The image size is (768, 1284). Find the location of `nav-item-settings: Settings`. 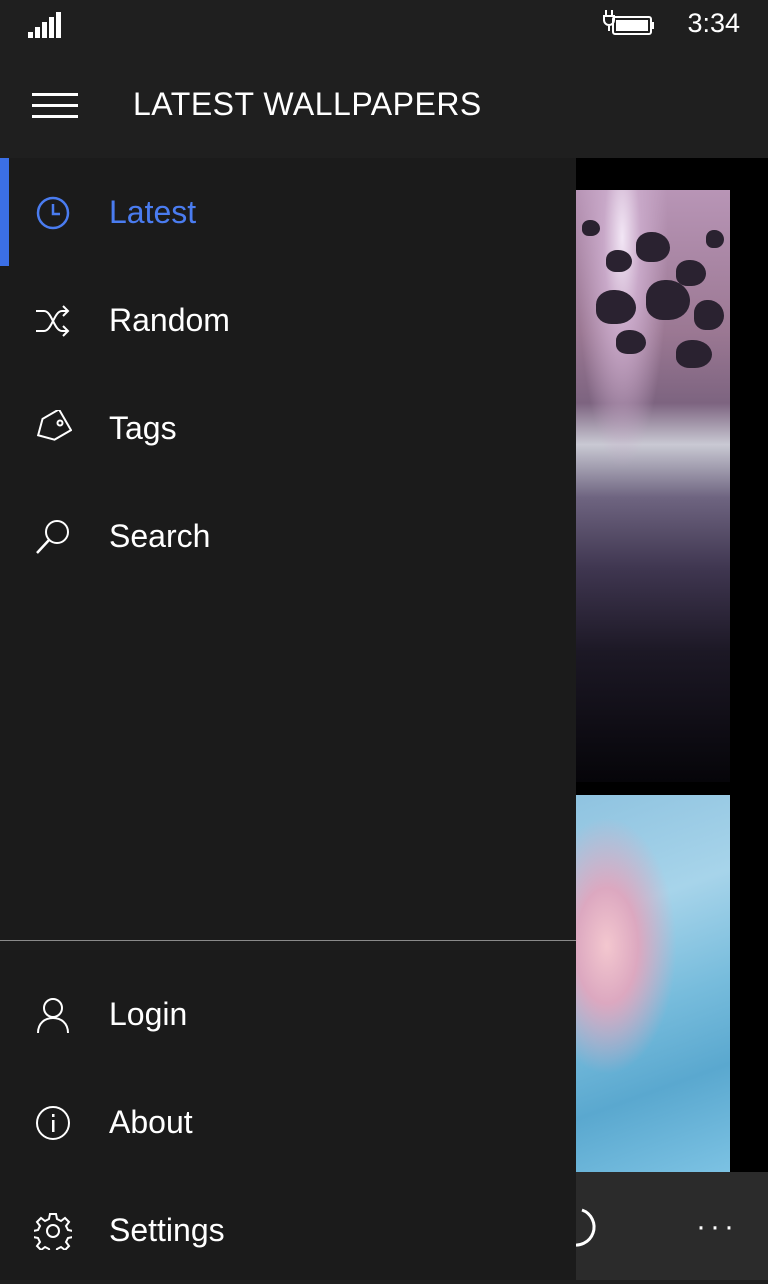

nav-item-settings: Settings is located at coordinates (288, 1230).